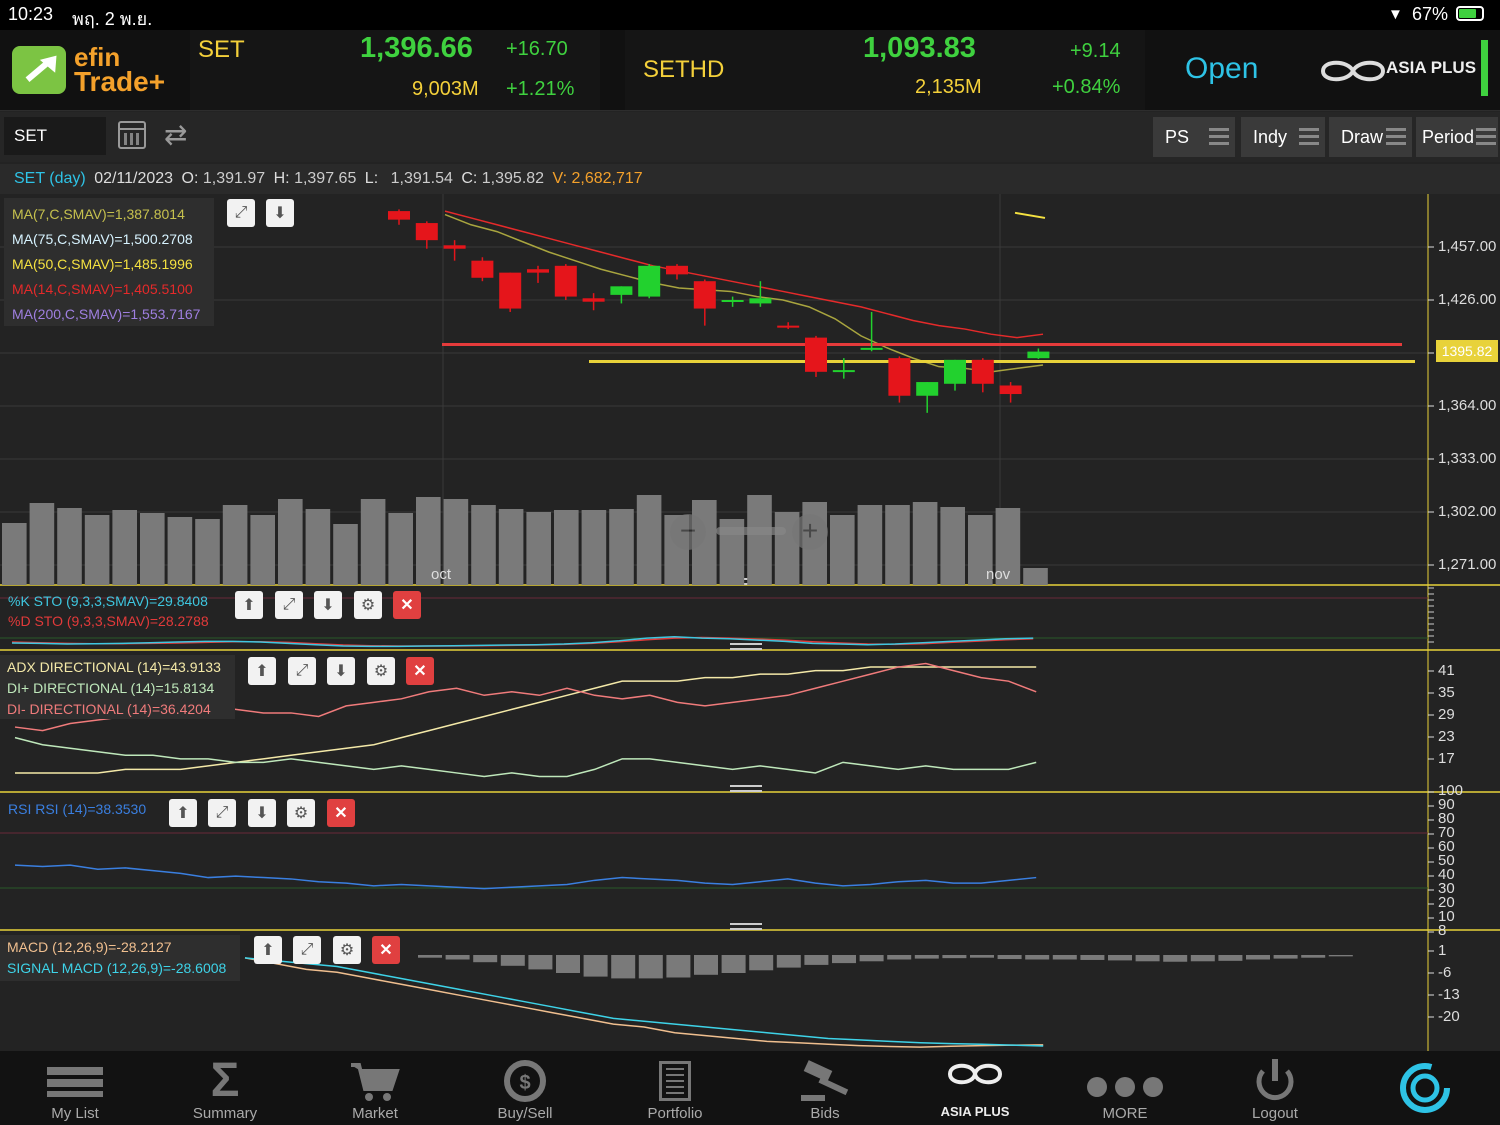 The height and width of the screenshot is (1125, 1500). What do you see at coordinates (885, 70) in the screenshot?
I see `index-card-sethd: SETHD 1,093.83 +9.14 2,135M +0.84%` at bounding box center [885, 70].